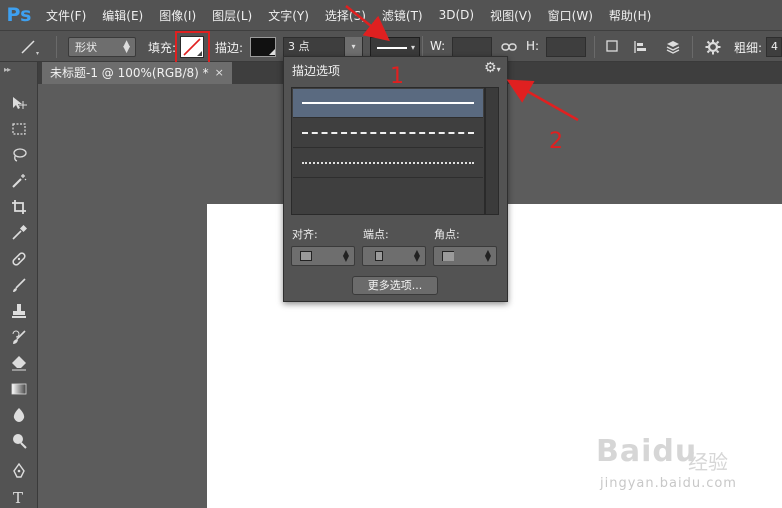  I want to click on butt-cap-icon, so click(379, 256).